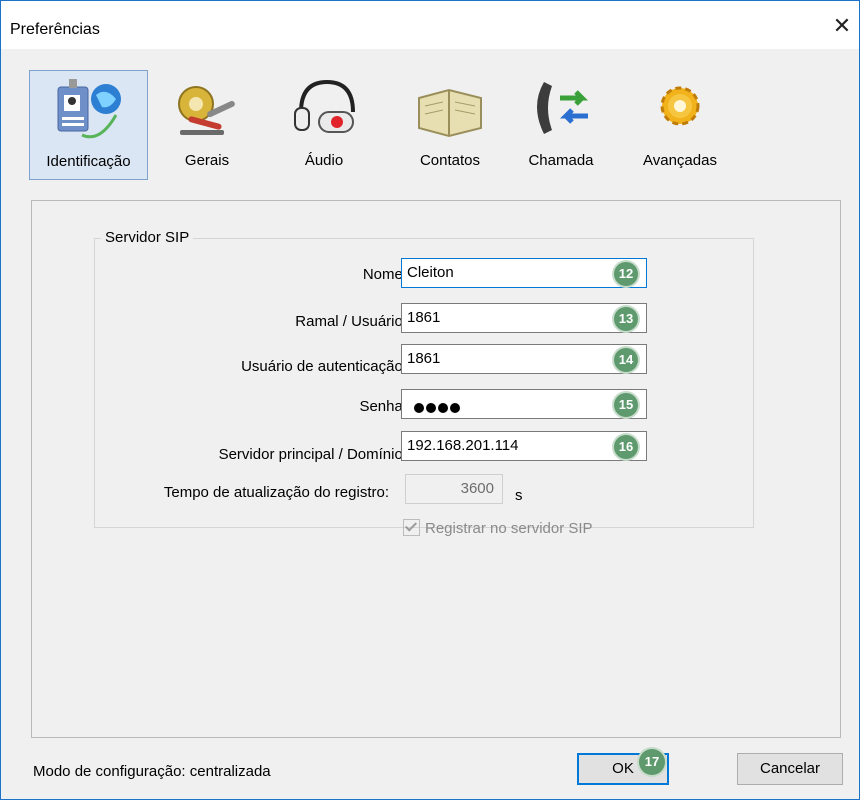 The height and width of the screenshot is (802, 862). What do you see at coordinates (383, 406) in the screenshot?
I see `password-label: Senha:` at bounding box center [383, 406].